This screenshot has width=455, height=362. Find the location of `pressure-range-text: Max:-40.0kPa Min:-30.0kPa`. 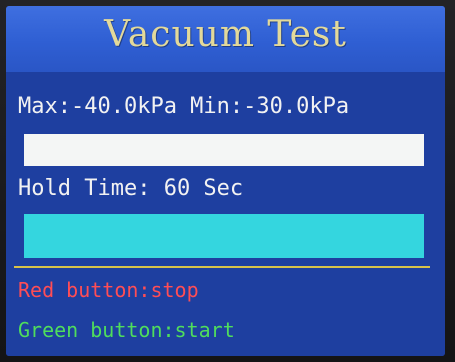

pressure-range-text: Max:-40.0kPa Min:-30.0kPa is located at coordinates (184, 106).